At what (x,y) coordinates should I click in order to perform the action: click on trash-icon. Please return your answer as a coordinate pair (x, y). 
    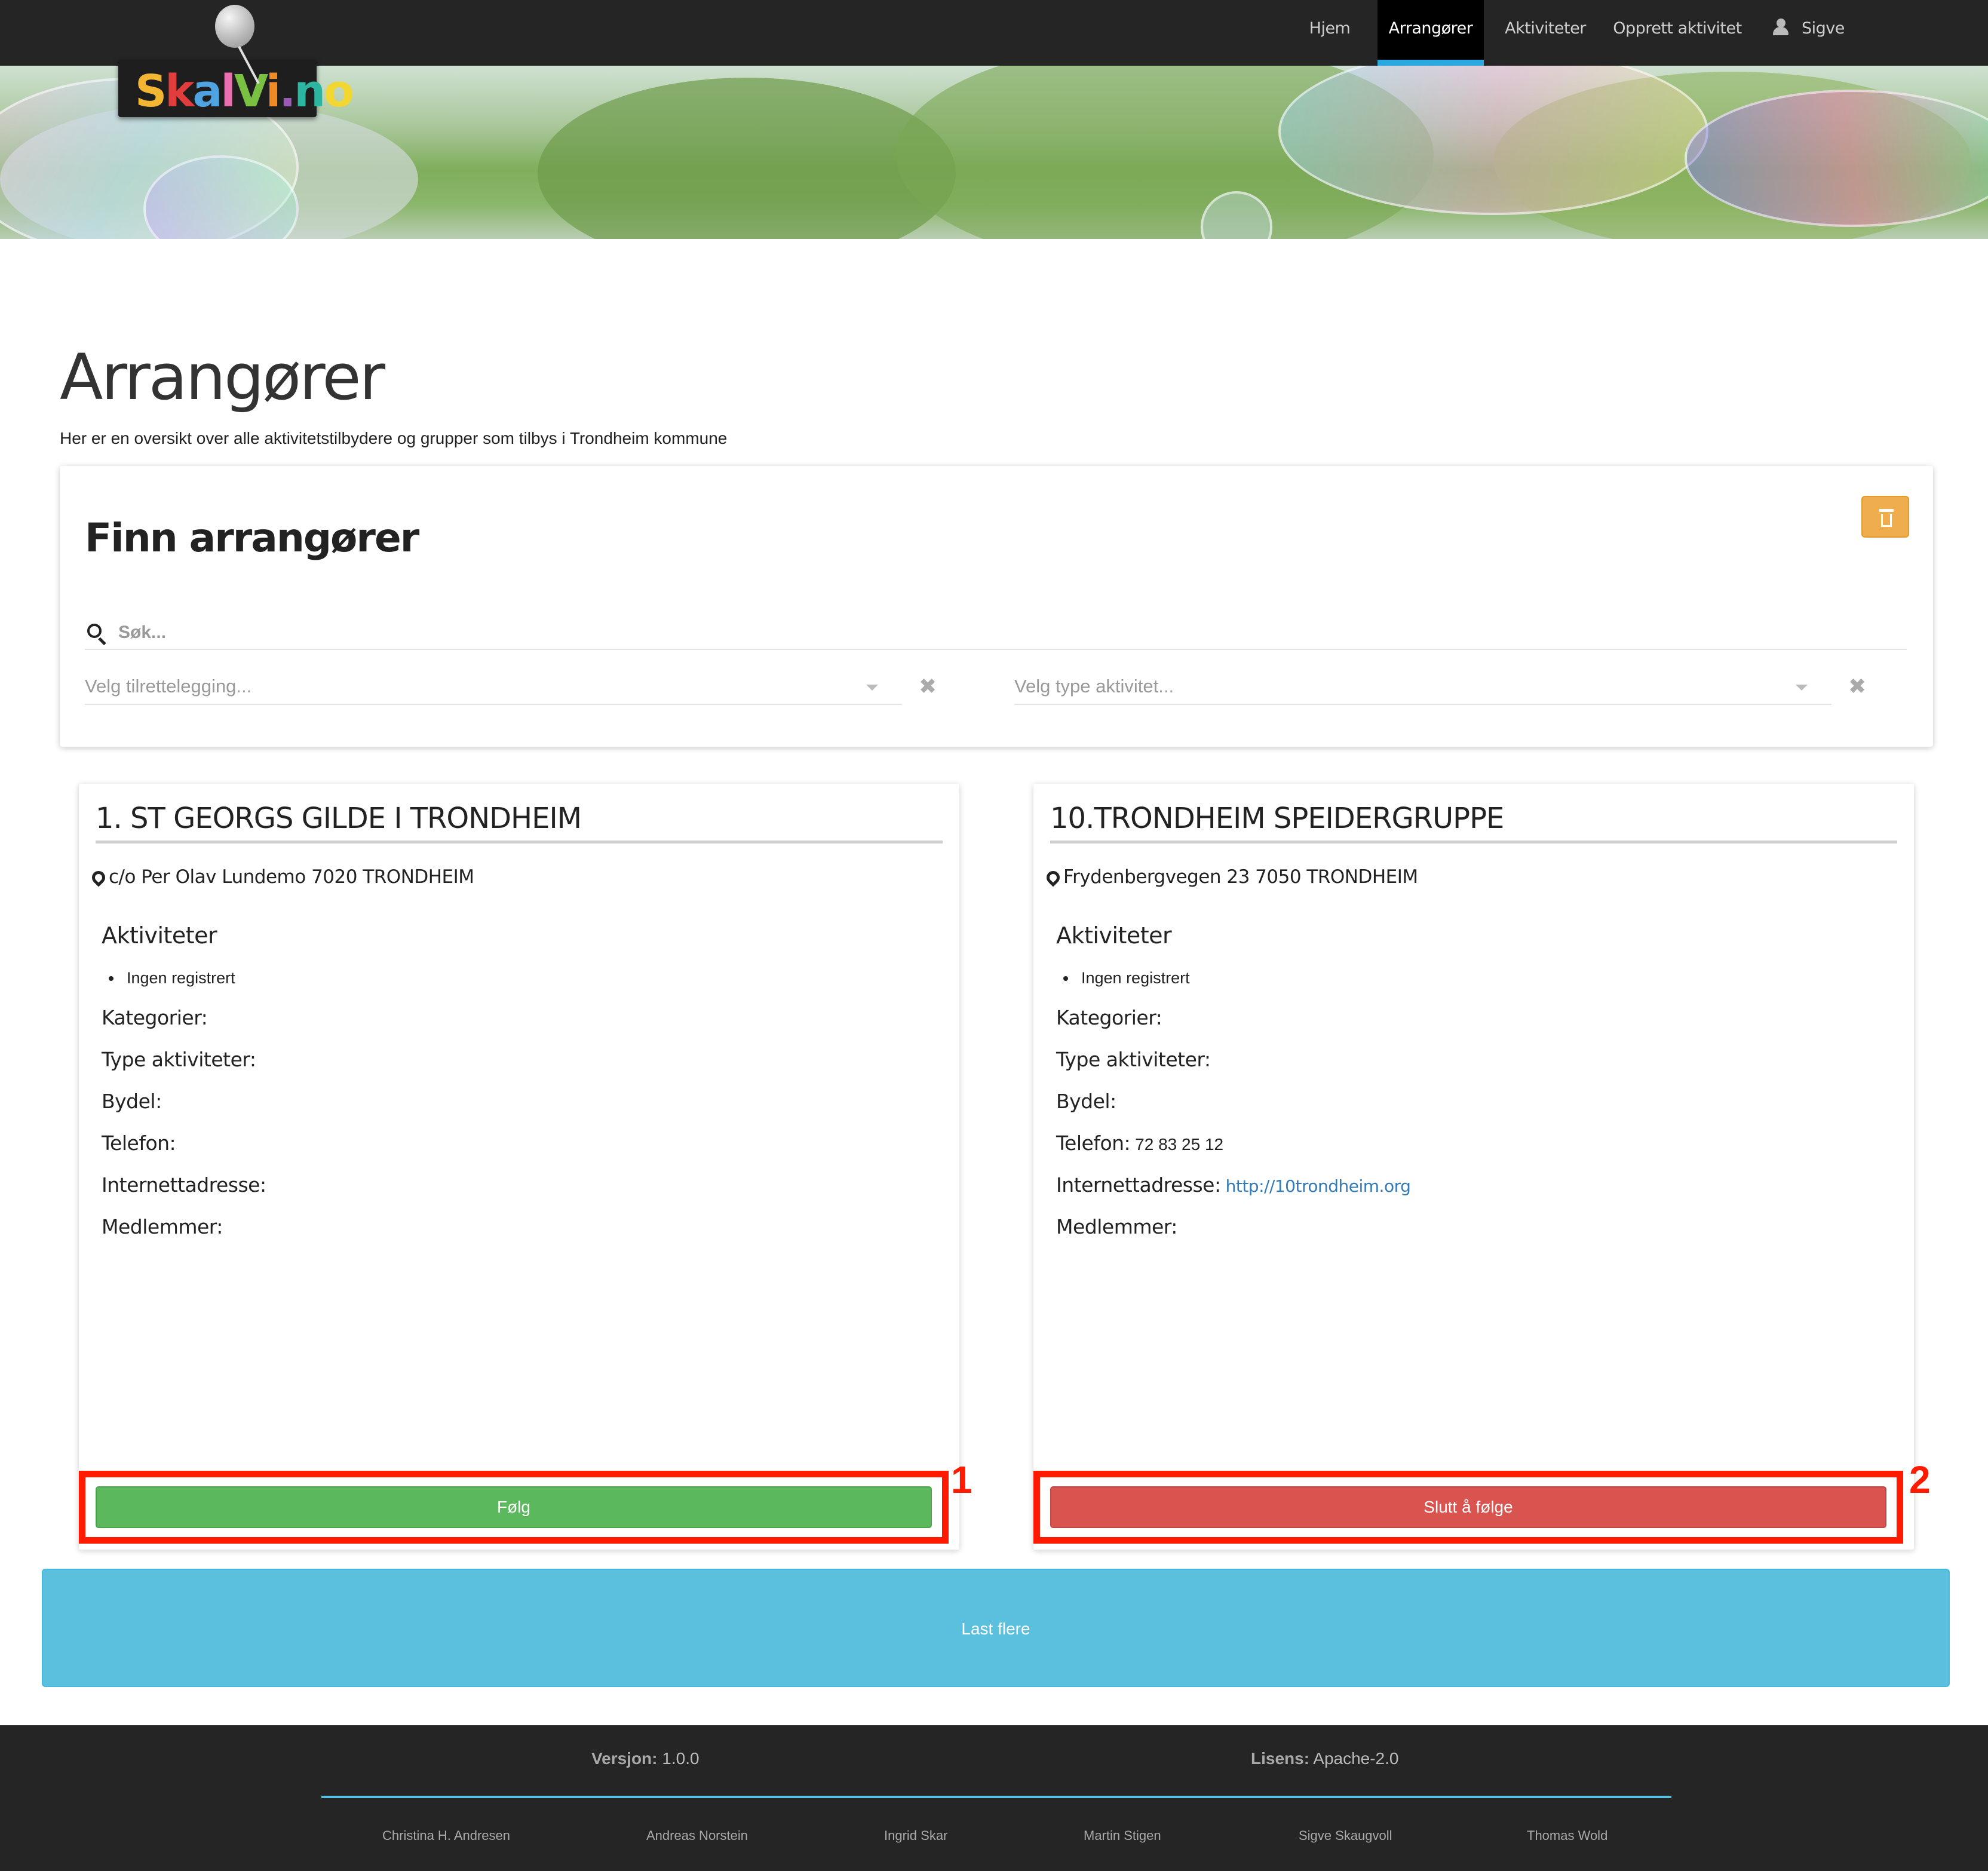
    Looking at the image, I should click on (1887, 510).